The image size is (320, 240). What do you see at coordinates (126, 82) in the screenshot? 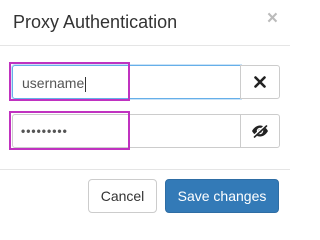
I see `username-input: username` at bounding box center [126, 82].